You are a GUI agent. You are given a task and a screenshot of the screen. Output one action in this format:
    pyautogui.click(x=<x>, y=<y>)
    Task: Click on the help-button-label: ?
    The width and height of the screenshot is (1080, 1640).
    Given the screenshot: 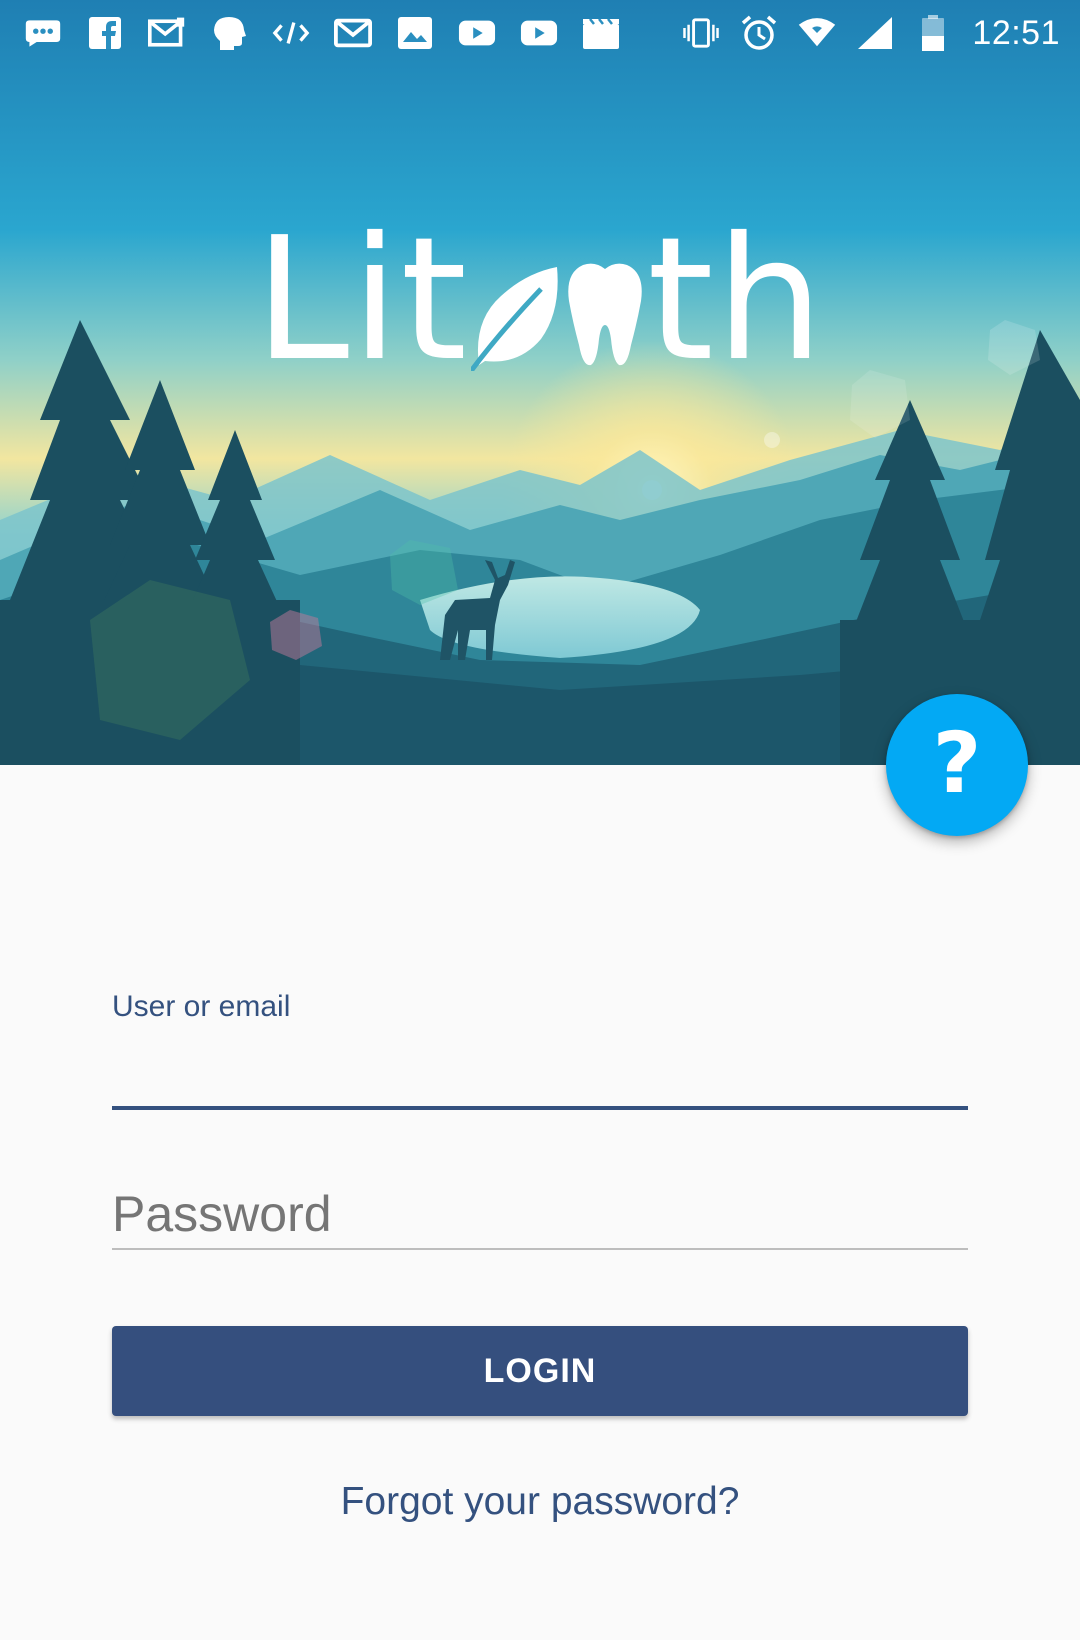 What is the action you would take?
    pyautogui.click(x=957, y=763)
    